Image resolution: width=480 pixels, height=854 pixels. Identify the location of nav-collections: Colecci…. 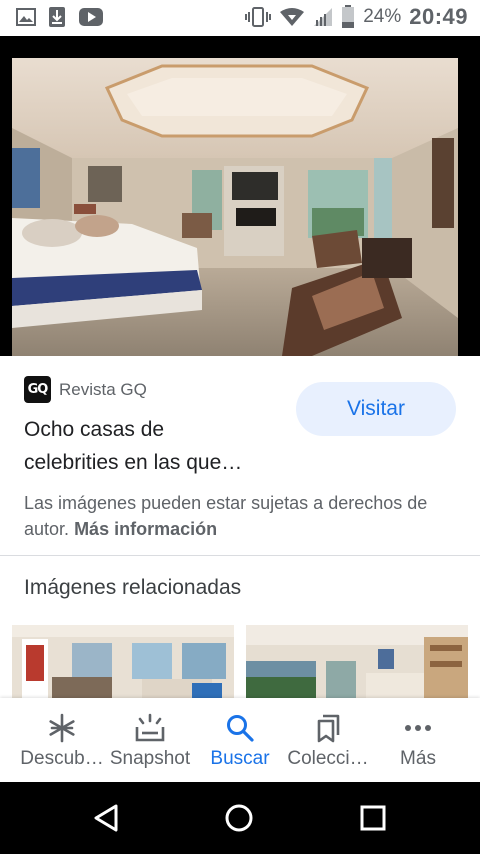
(328, 740).